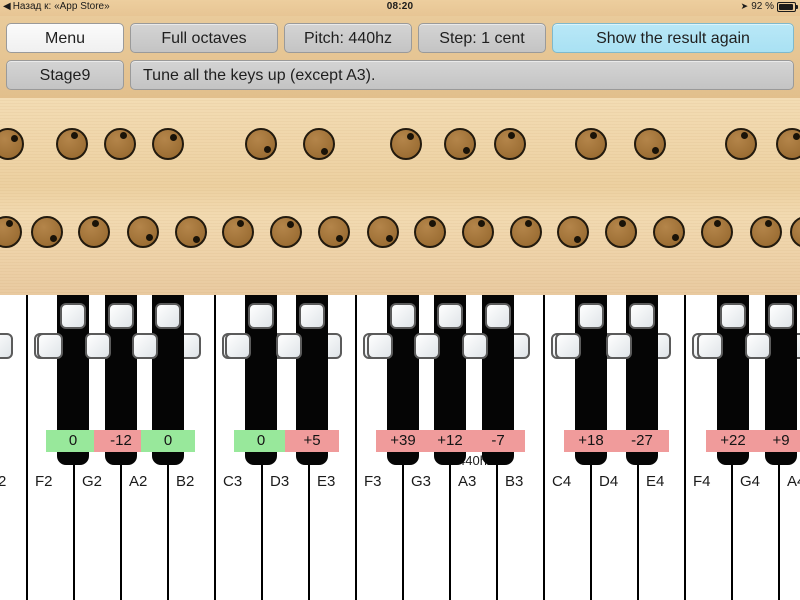  Describe the element at coordinates (673, 38) in the screenshot. I see `show-result-button: Show the result again` at that location.